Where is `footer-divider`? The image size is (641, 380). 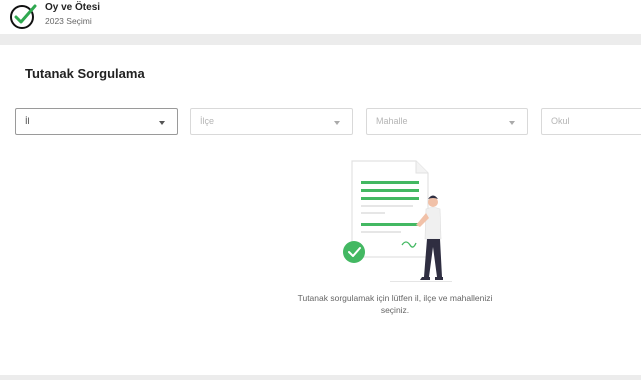 footer-divider is located at coordinates (320, 377).